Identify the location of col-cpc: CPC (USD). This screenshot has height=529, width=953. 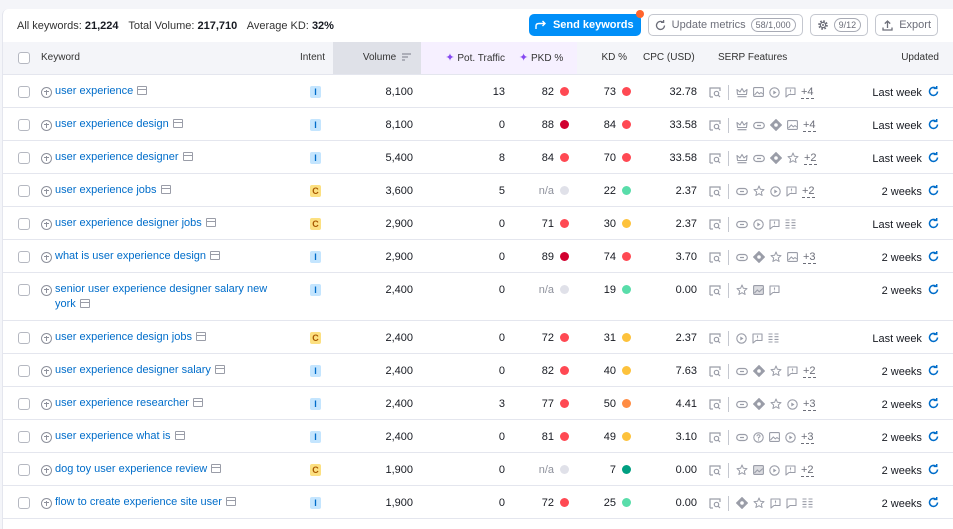
(667, 58).